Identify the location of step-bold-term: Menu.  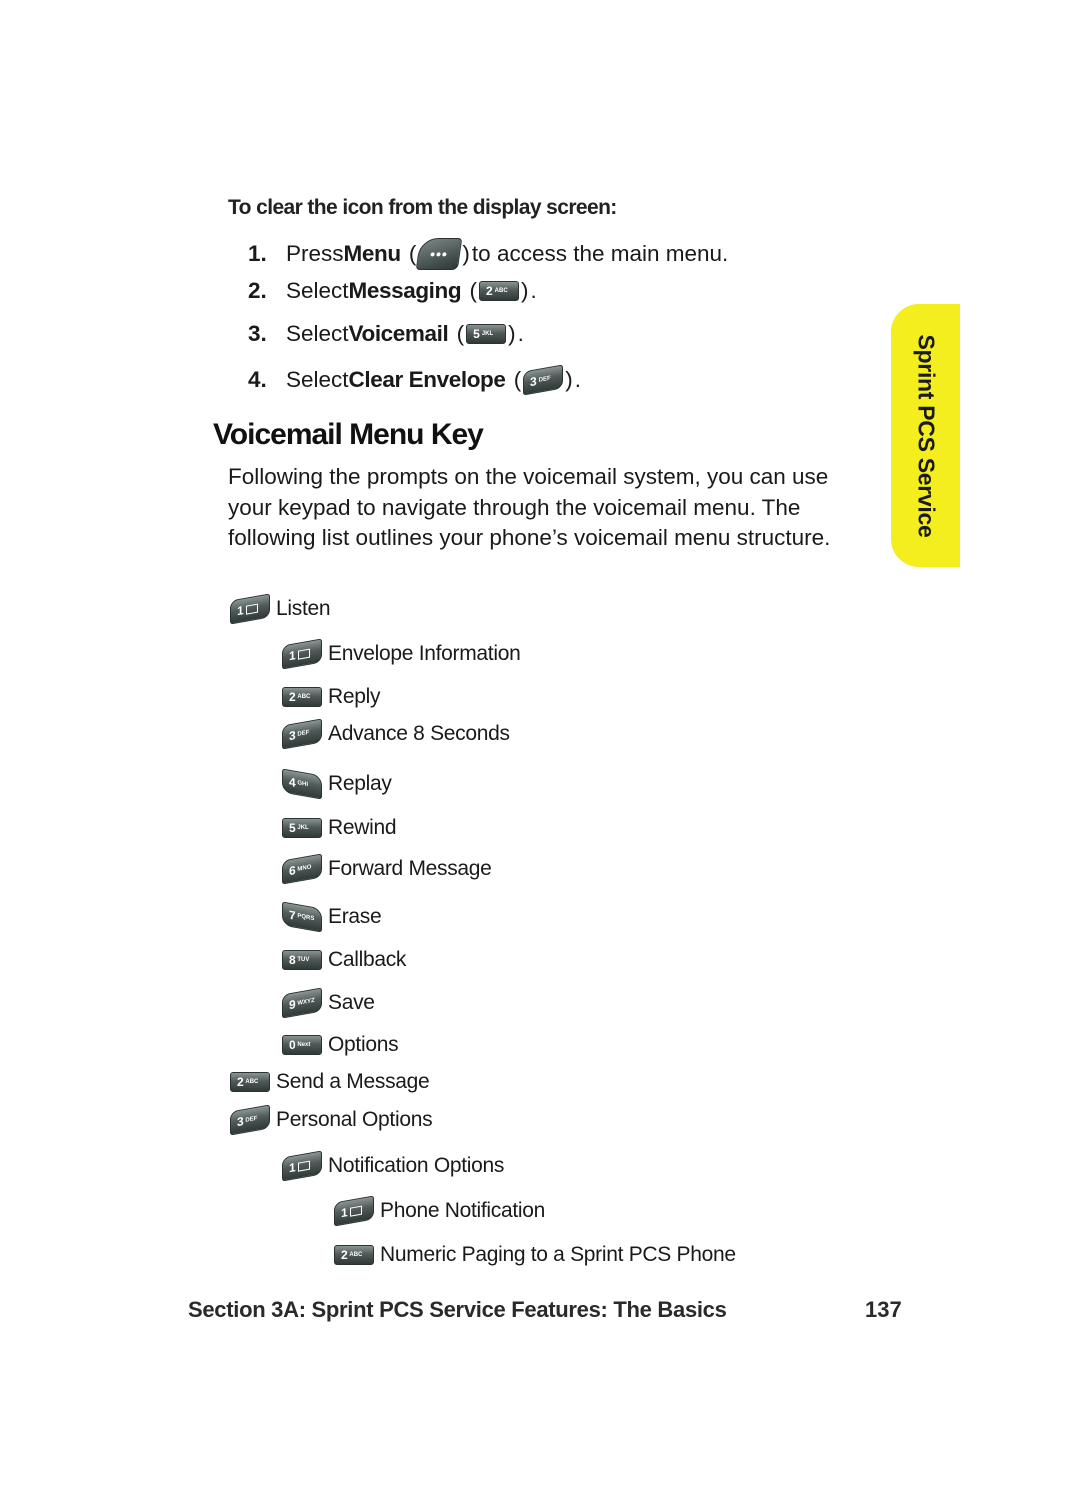
(372, 253).